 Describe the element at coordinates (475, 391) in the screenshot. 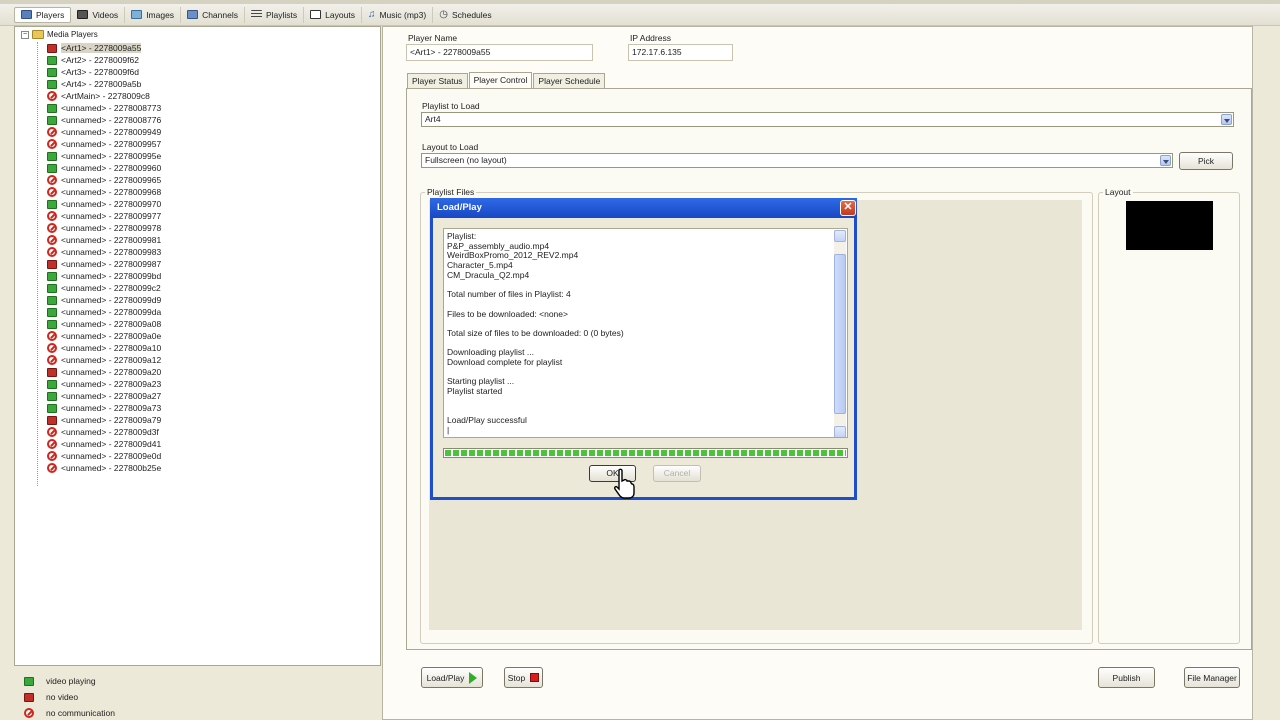

I see `log-line: Playlist started` at that location.